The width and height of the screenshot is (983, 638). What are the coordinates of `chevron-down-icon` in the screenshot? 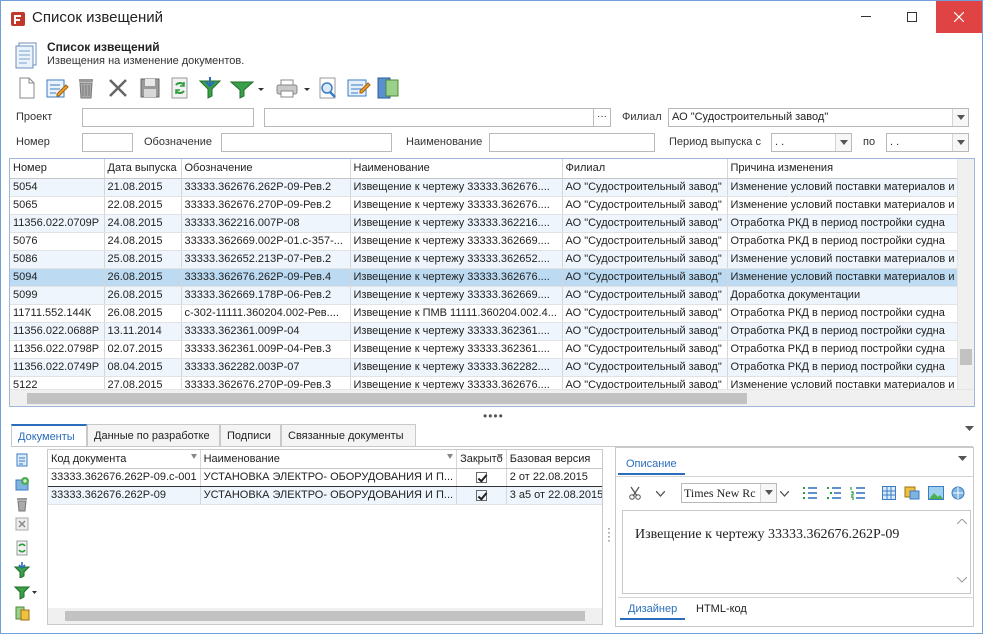 It's located at (784, 494).